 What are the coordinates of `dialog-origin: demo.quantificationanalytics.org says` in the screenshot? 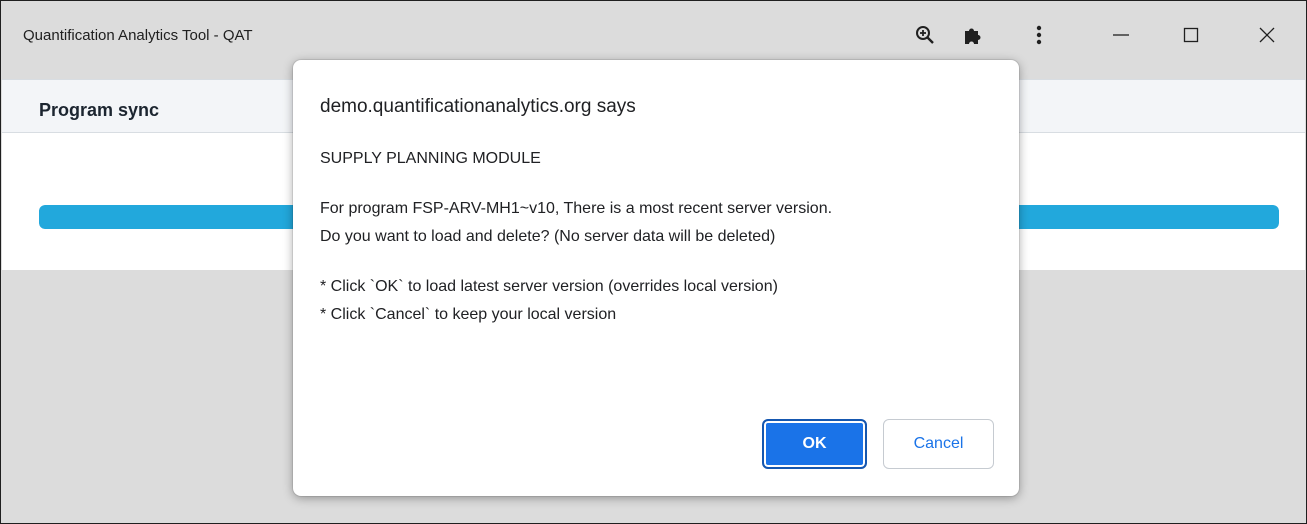 It's located at (478, 106).